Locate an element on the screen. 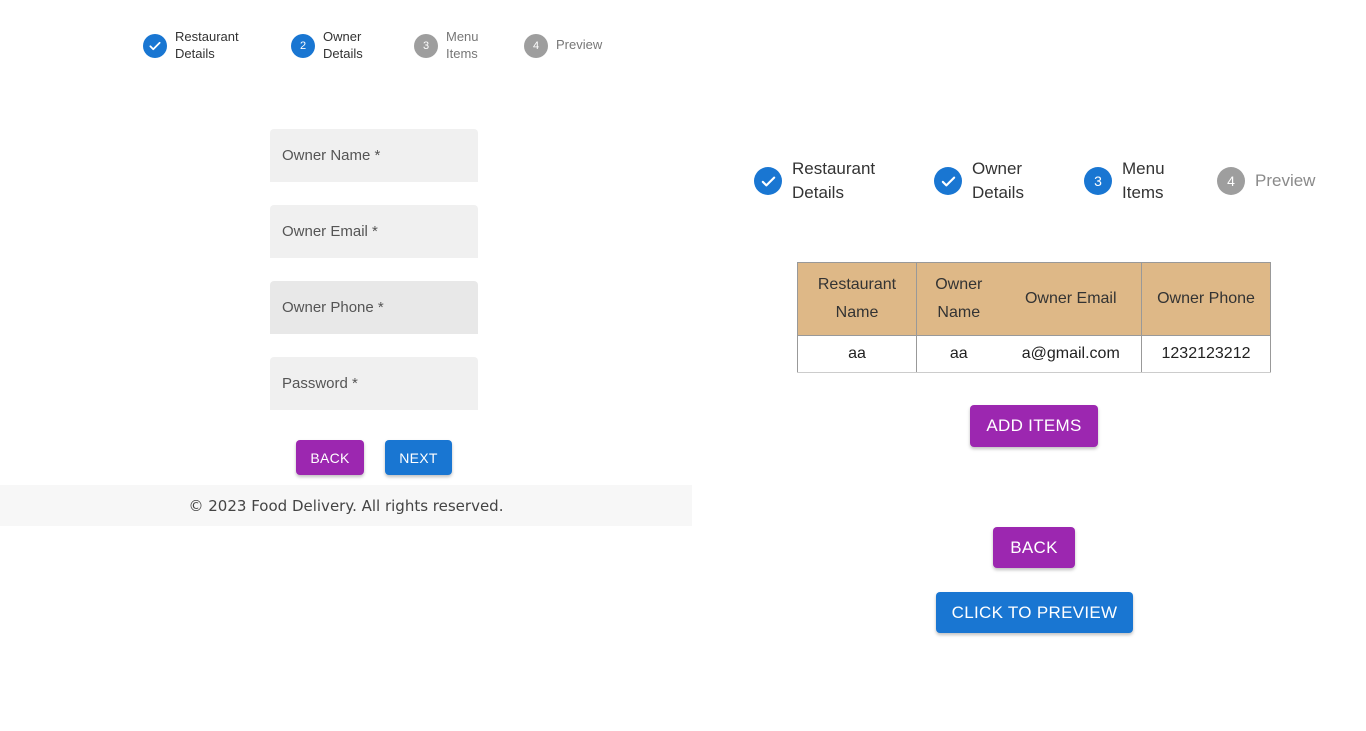  step-owner-details: Owner Details is located at coordinates (1009, 181).